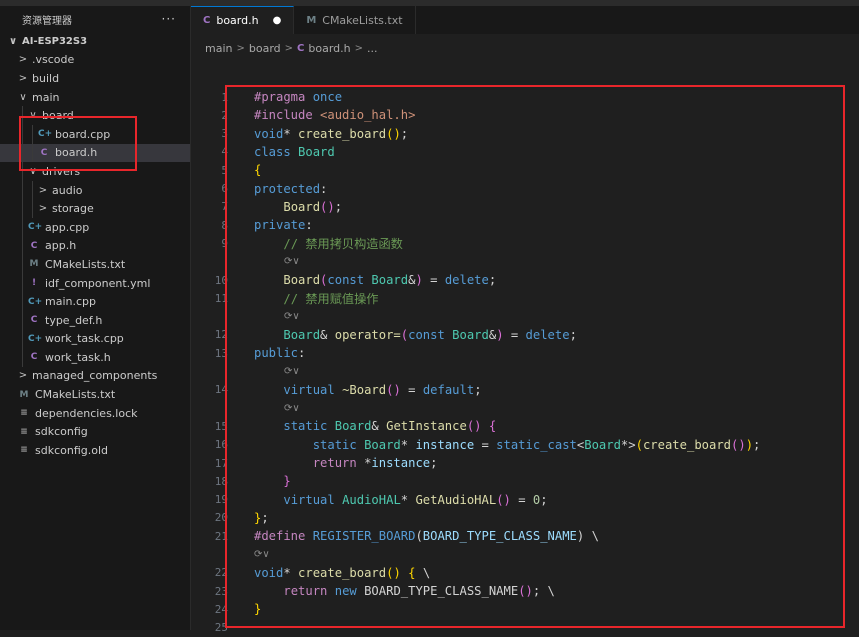  I want to click on text-file-icon: ≡, so click(24, 413).